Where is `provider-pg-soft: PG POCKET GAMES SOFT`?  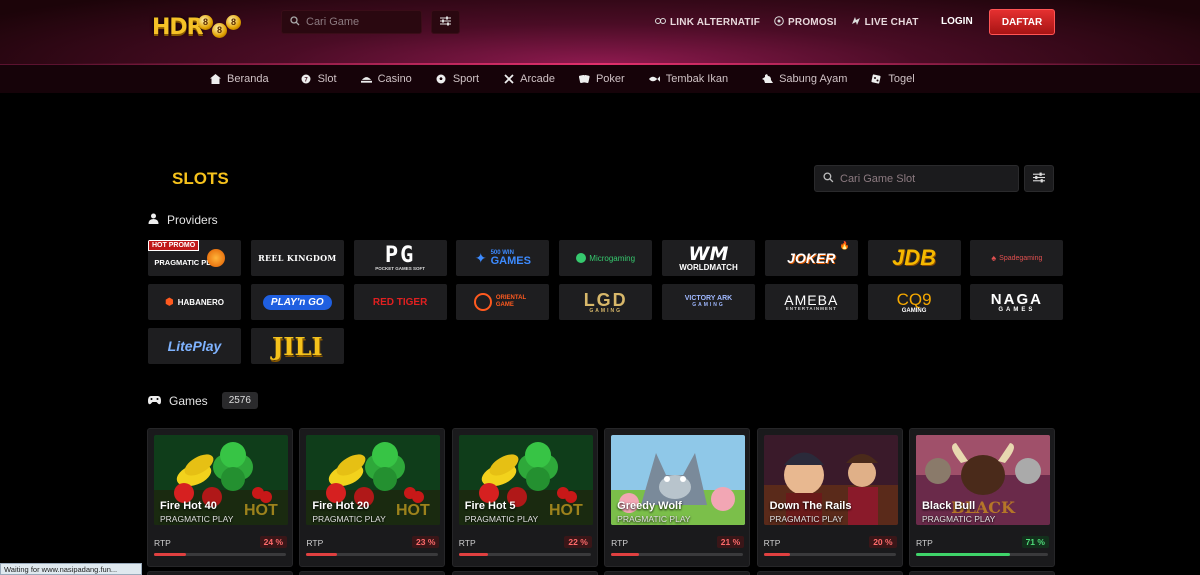 provider-pg-soft: PG POCKET GAMES SOFT is located at coordinates (400, 258).